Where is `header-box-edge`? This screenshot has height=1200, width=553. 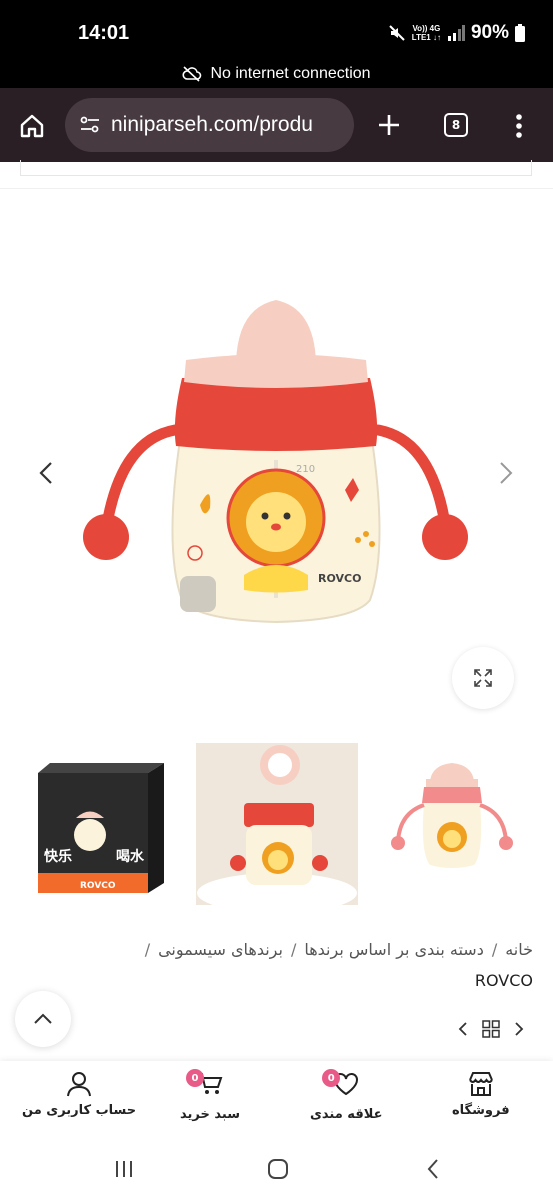
header-box-edge is located at coordinates (276, 168).